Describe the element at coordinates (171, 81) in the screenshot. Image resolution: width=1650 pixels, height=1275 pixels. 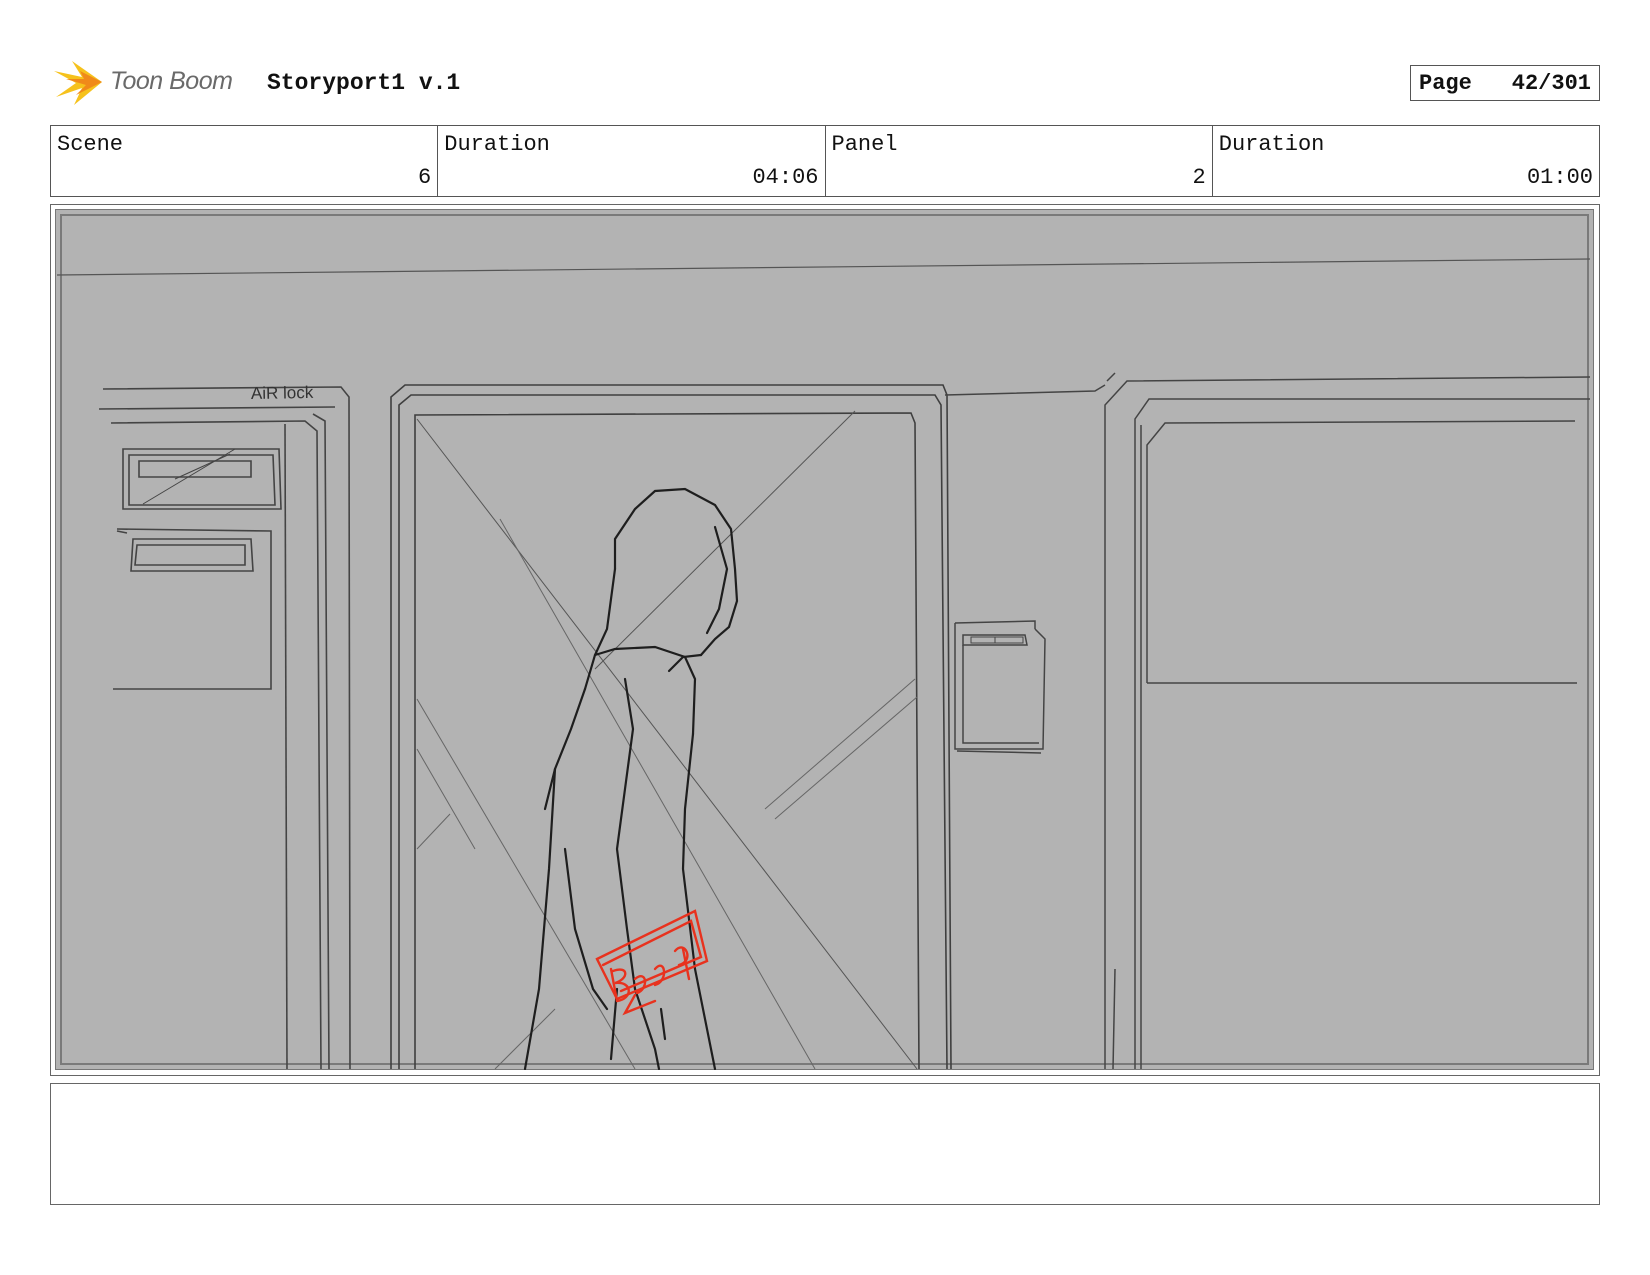
I see `logo-text: Toon Boom` at that location.